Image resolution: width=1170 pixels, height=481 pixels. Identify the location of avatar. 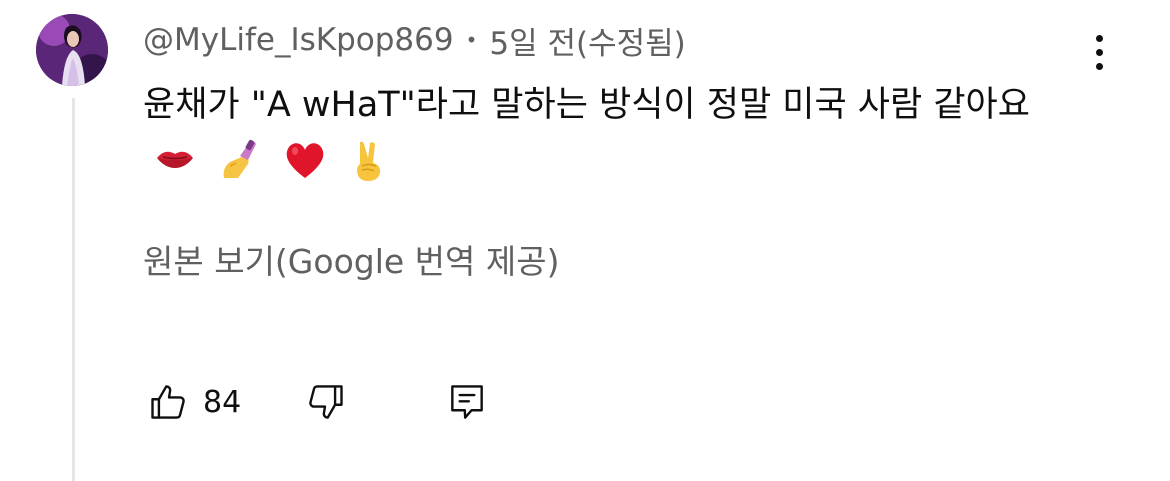
(72, 50).